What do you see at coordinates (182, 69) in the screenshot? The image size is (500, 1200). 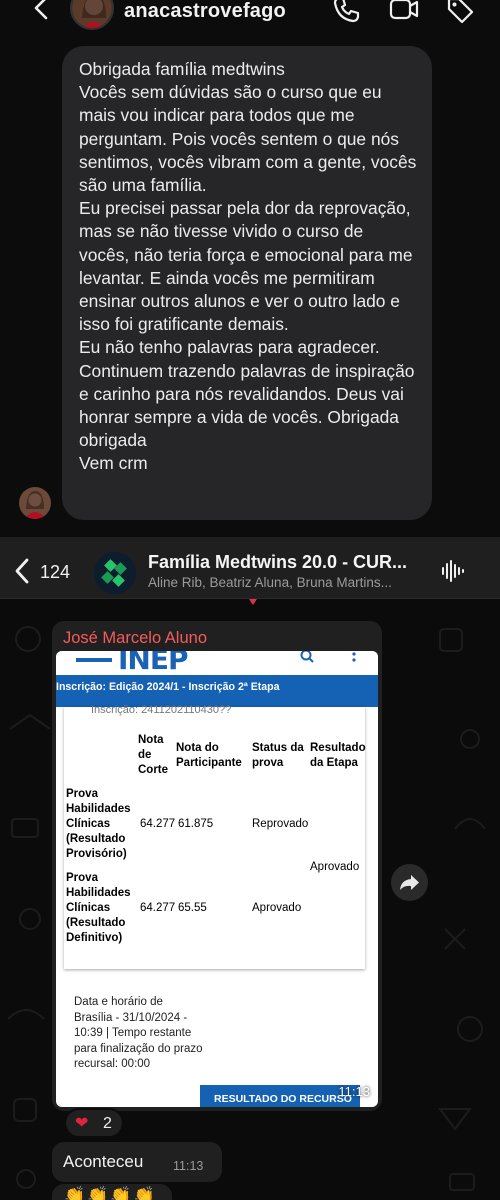 I see `message-line: Obrigada família medtwins` at bounding box center [182, 69].